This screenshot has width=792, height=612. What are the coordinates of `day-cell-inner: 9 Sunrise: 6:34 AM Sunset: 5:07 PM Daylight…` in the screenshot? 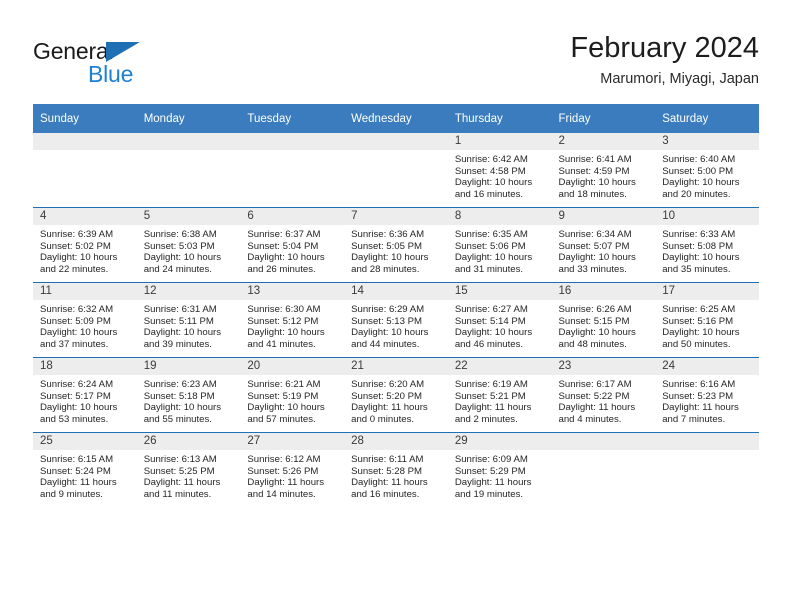 It's located at (603, 245).